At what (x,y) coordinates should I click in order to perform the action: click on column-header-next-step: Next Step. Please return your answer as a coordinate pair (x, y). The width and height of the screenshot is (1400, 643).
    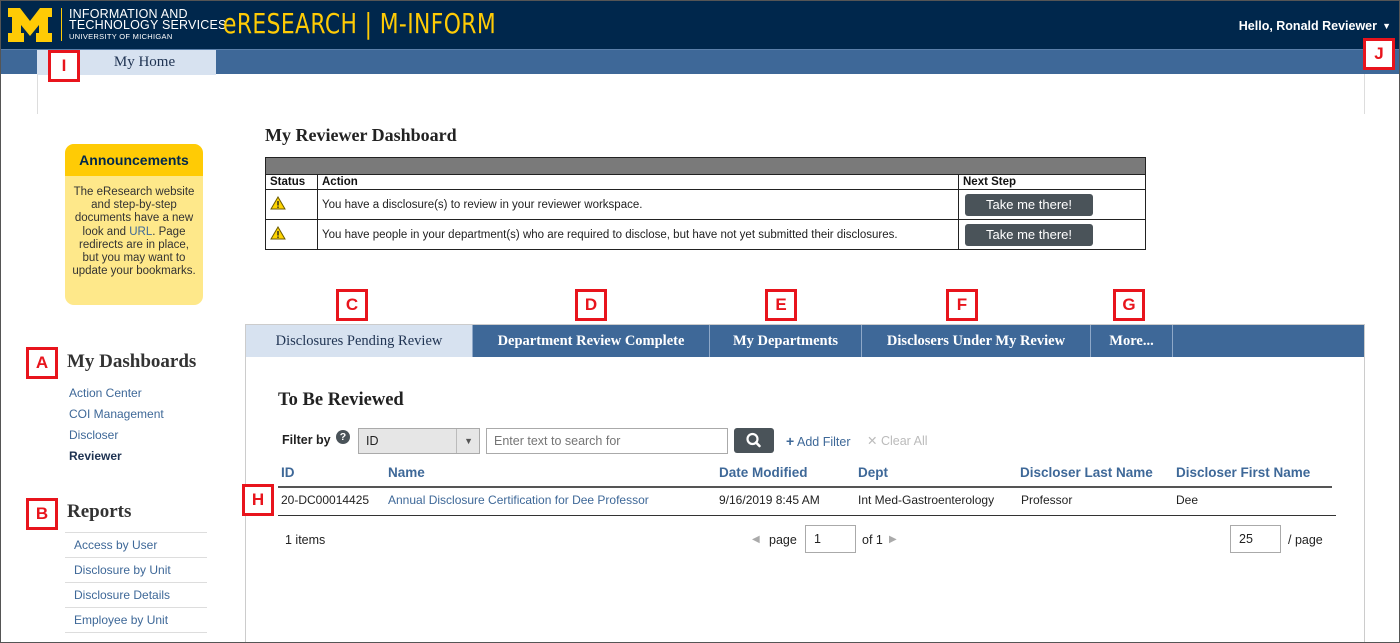
    Looking at the image, I should click on (1052, 182).